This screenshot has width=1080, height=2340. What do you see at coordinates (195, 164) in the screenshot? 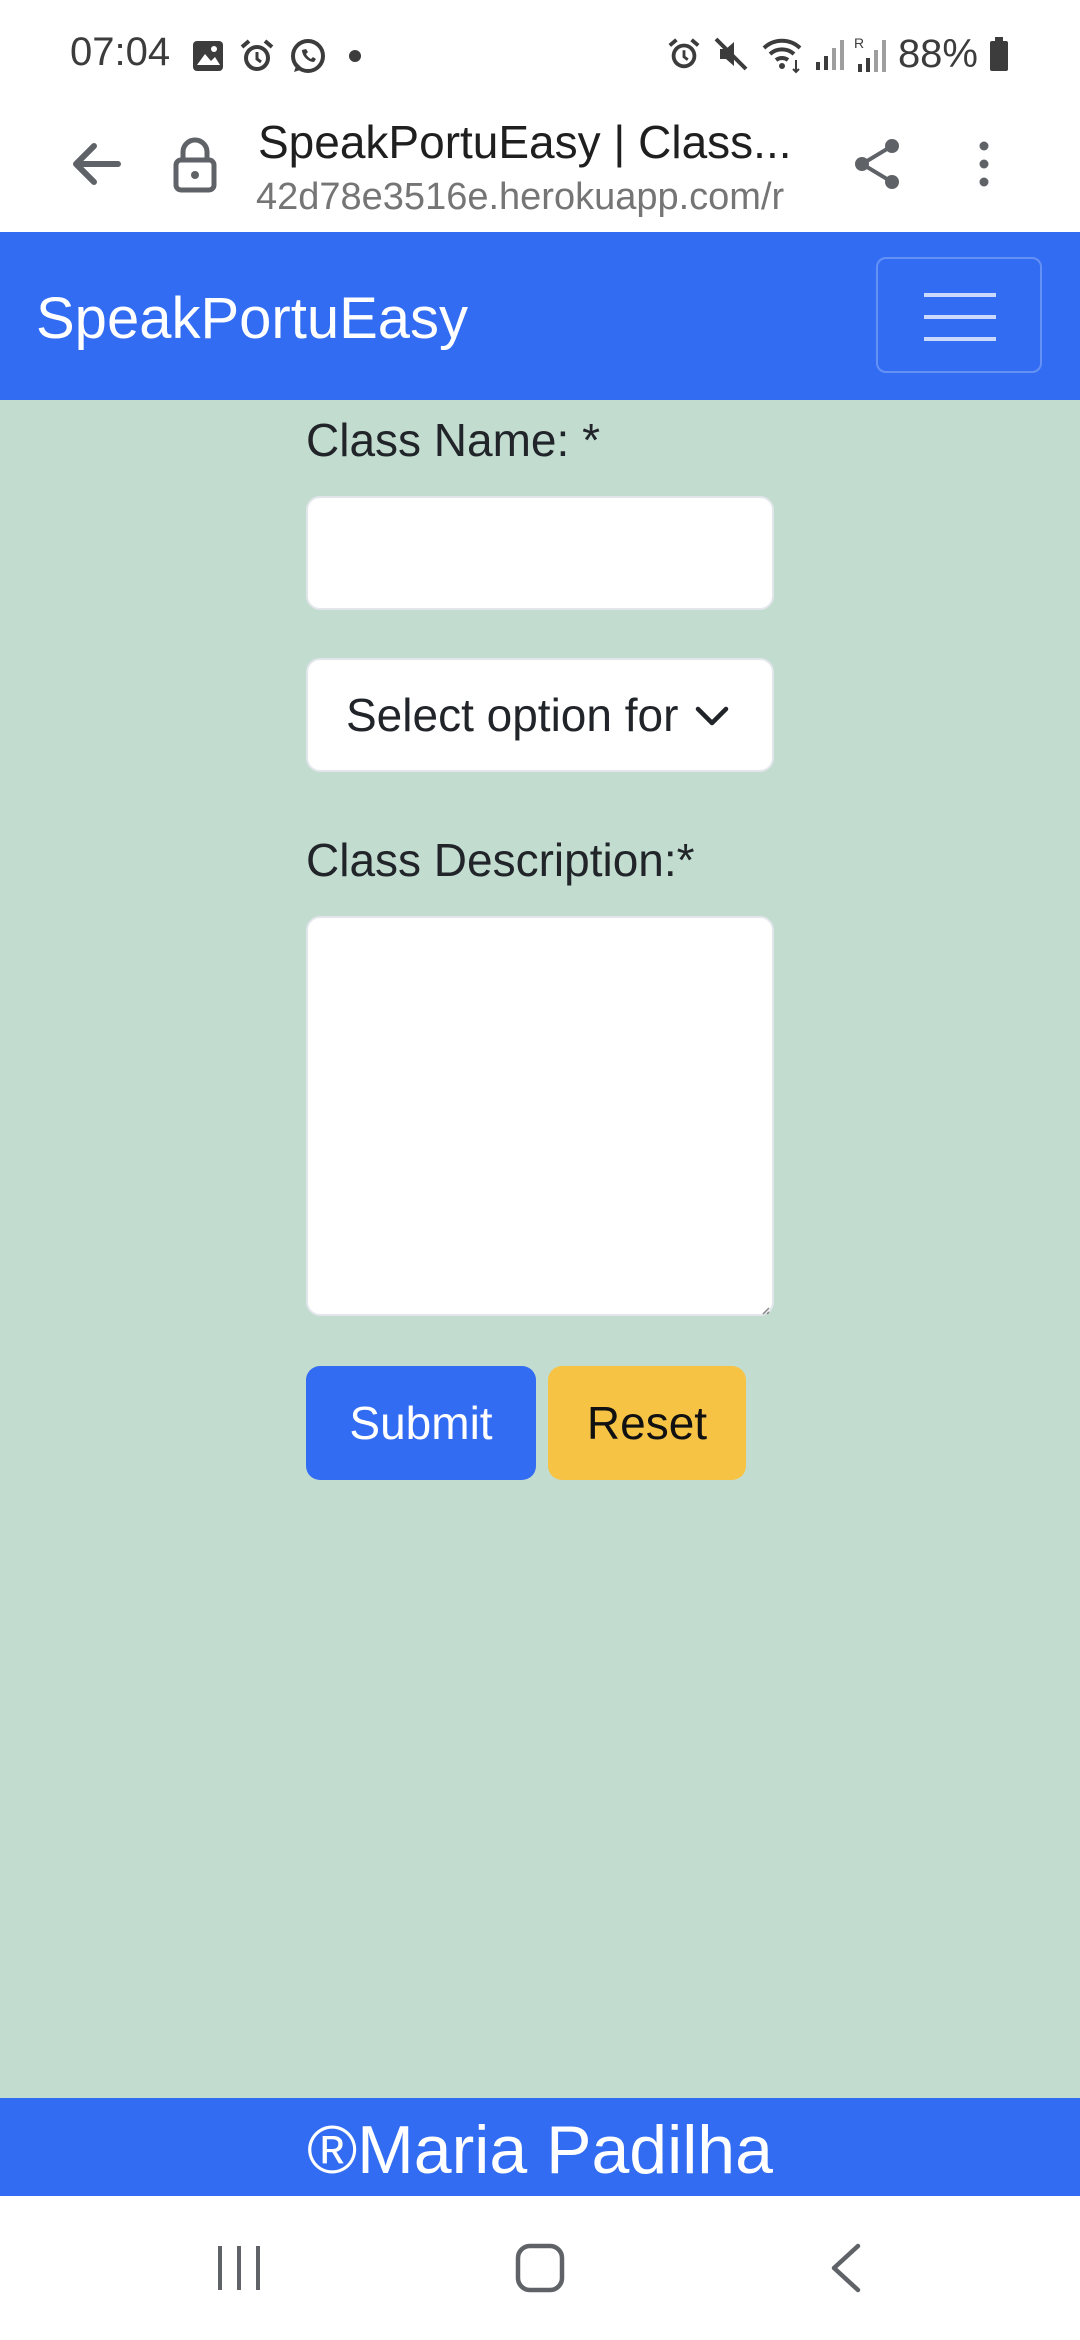
I see `lock-icon` at bounding box center [195, 164].